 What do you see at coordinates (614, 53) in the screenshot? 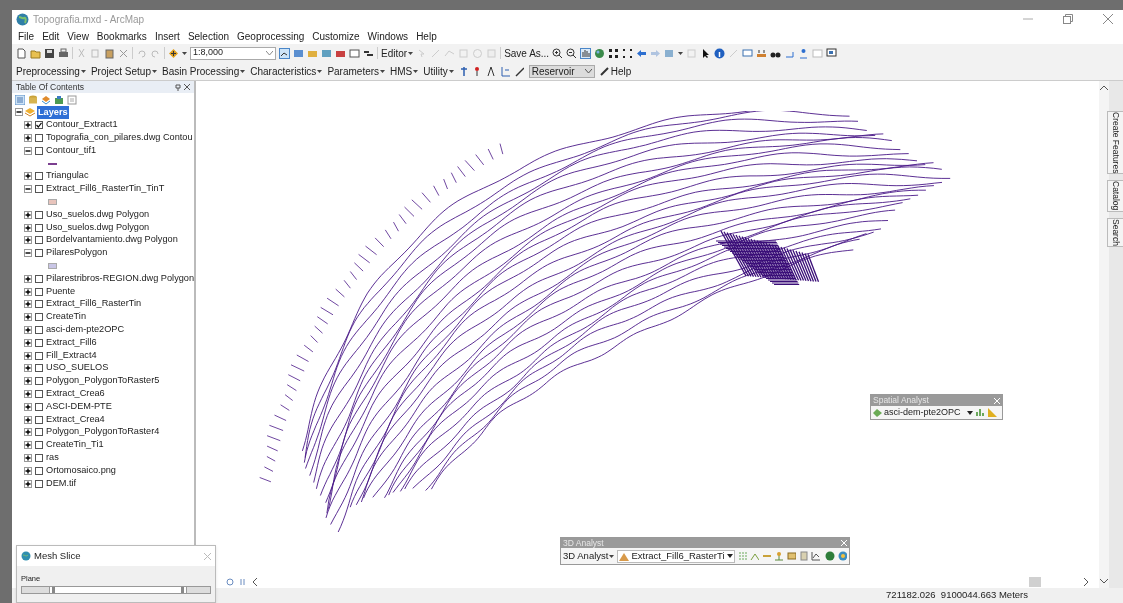
I see `fixed-zoom-in-icon` at bounding box center [614, 53].